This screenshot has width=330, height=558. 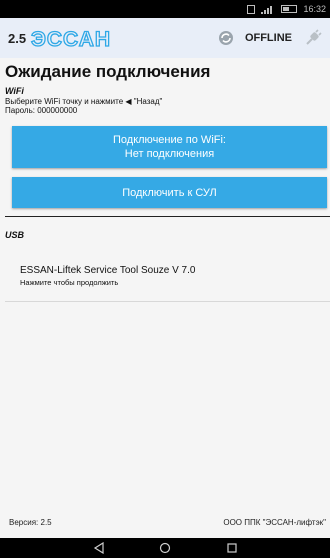 I want to click on usb-device-subtitle: Нажмите чтобы продолжить, so click(x=69, y=282).